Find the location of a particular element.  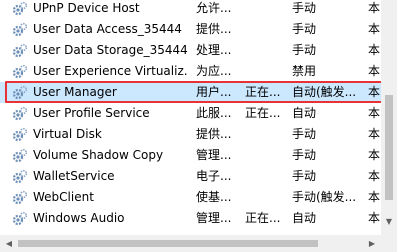

service-row: User Experience Virtualiz... 为应... 禁用 本 is located at coordinates (198, 71).